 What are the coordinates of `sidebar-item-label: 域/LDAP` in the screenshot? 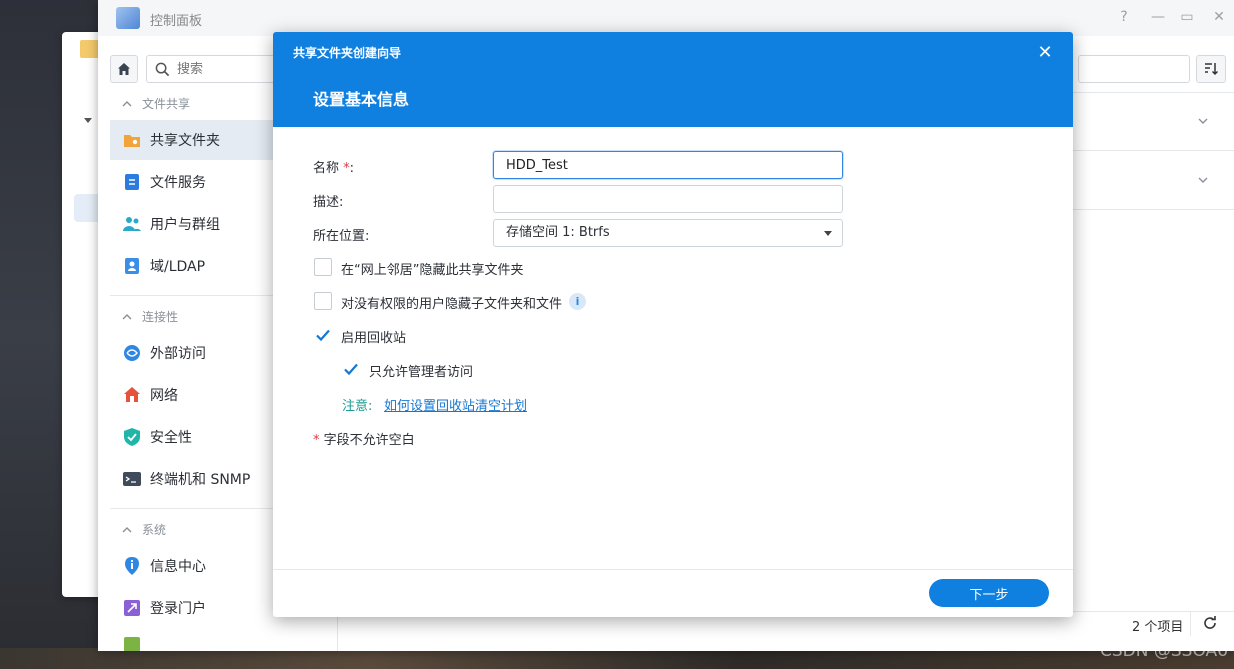 It's located at (178, 267).